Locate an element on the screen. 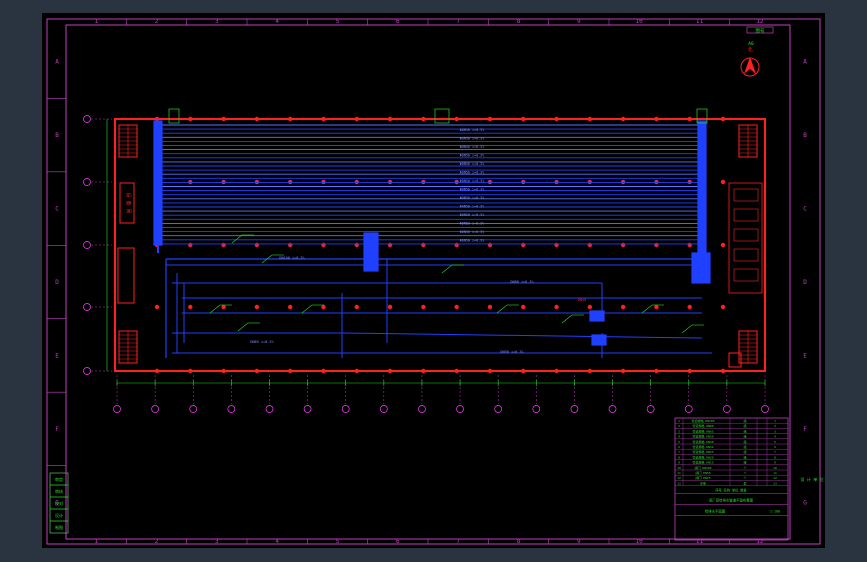 This screenshot has width=867, height=562. top-column-label: 3 is located at coordinates (217, 21).